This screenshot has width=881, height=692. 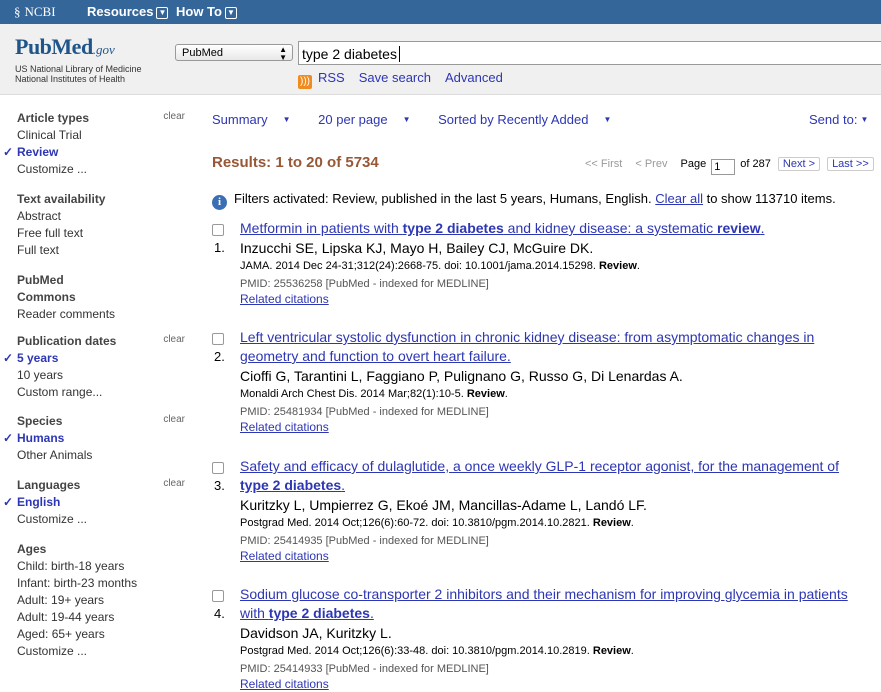 I want to click on result-number: 4., so click(x=219, y=613).